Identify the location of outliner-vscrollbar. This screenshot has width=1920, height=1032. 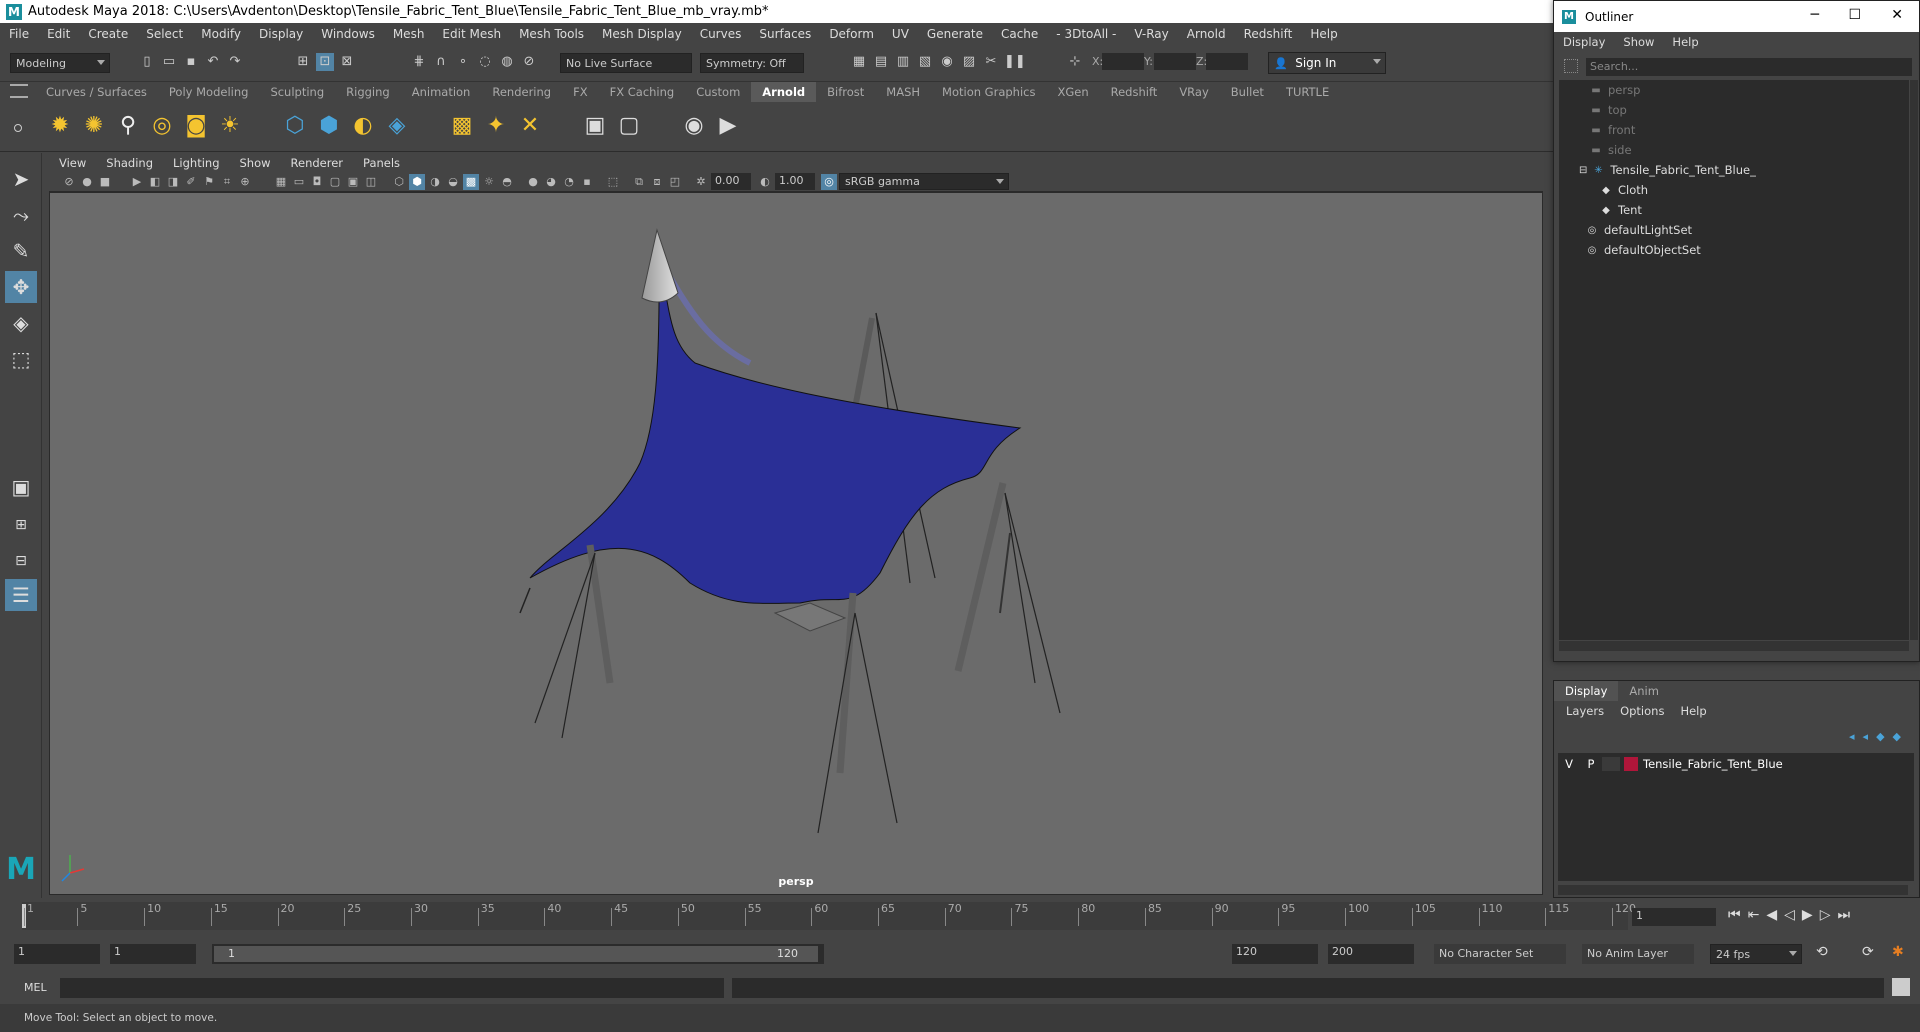
(1914, 360).